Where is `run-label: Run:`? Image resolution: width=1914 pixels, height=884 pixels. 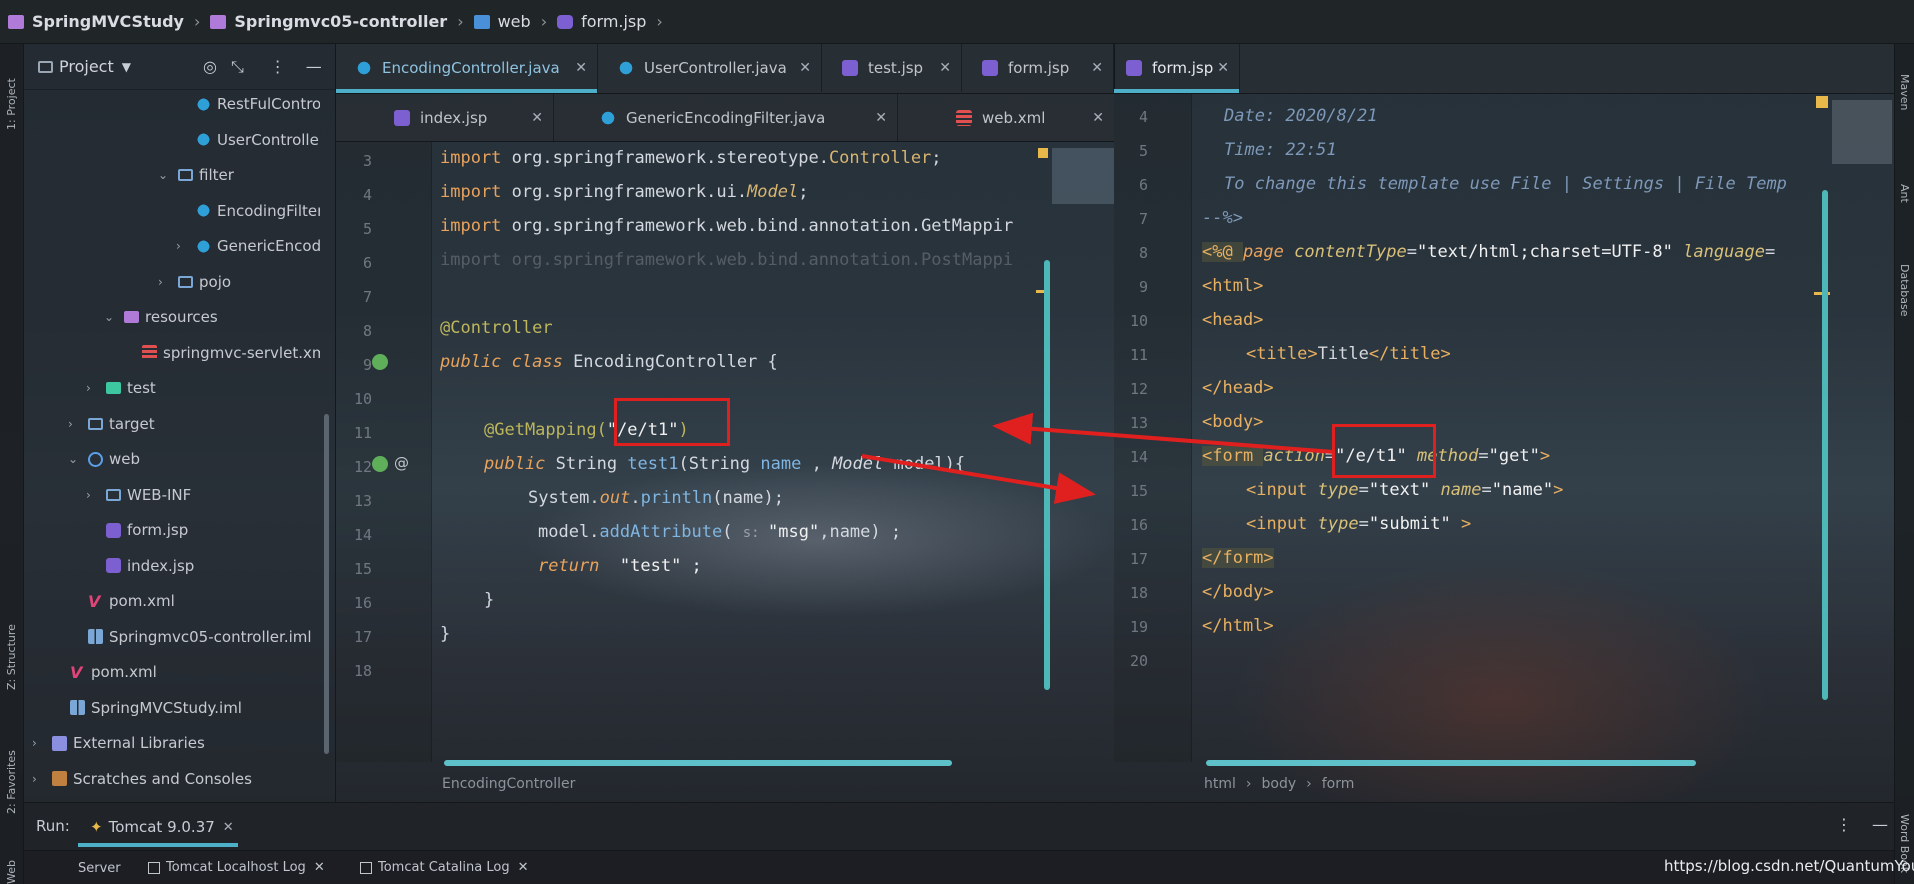
run-label: Run: is located at coordinates (53, 826).